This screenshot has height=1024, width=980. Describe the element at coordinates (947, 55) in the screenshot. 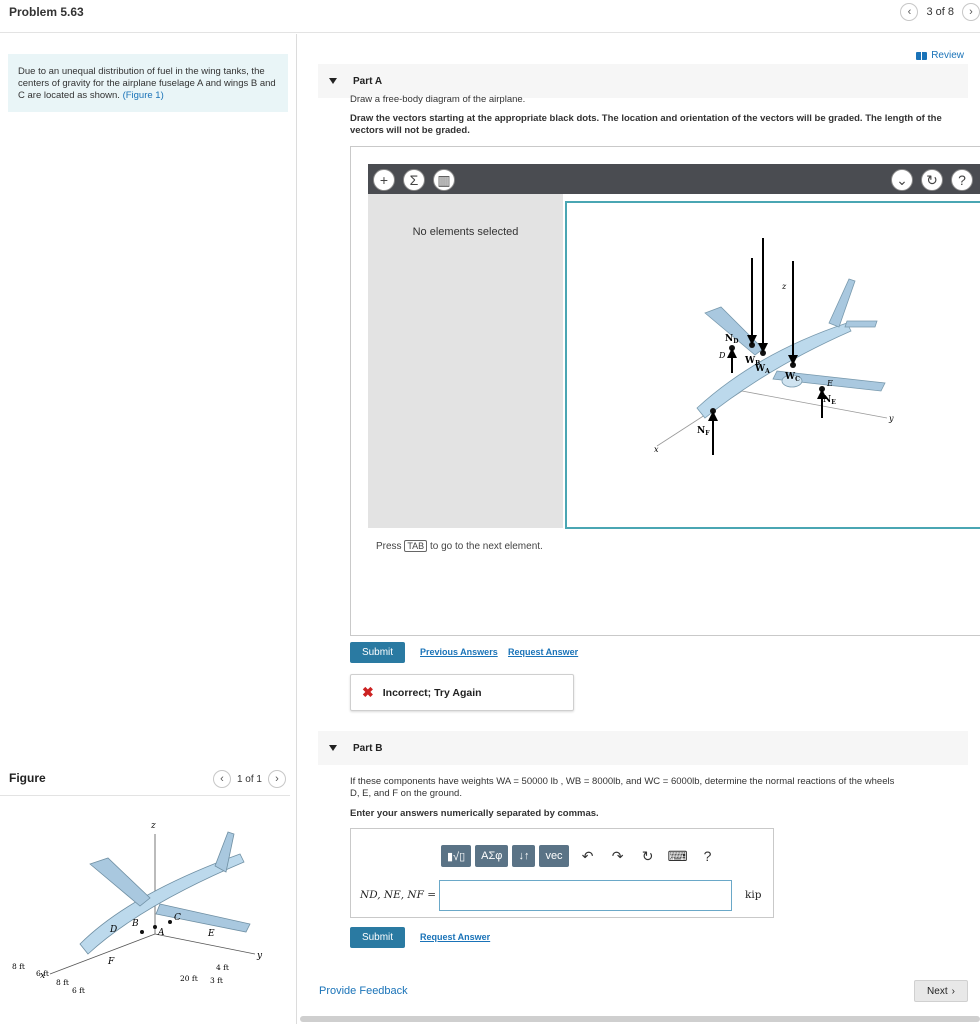

I see `review-label: Review` at that location.